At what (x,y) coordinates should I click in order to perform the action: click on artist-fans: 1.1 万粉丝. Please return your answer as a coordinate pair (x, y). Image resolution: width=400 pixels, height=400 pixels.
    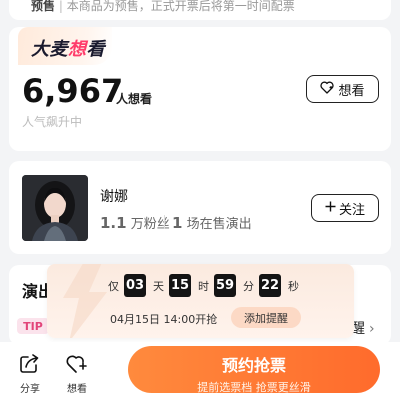
    Looking at the image, I should click on (135, 222).